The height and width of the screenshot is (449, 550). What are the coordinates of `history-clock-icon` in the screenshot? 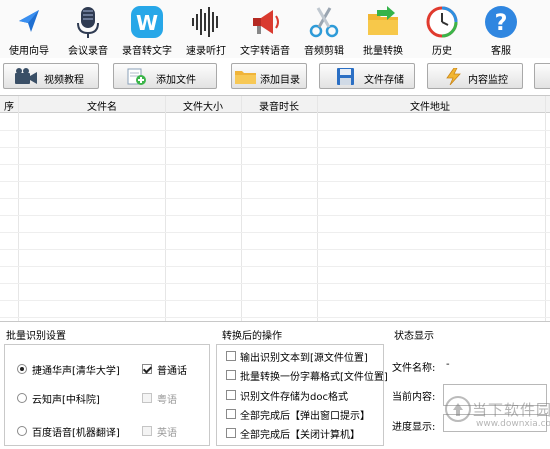 It's located at (442, 22).